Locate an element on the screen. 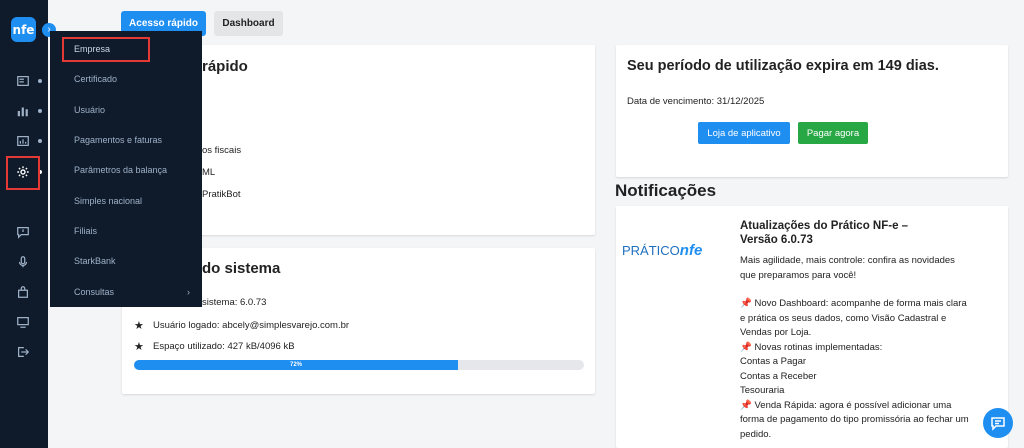 This screenshot has width=1024, height=448. quick-link: os fiscais is located at coordinates (221, 150).